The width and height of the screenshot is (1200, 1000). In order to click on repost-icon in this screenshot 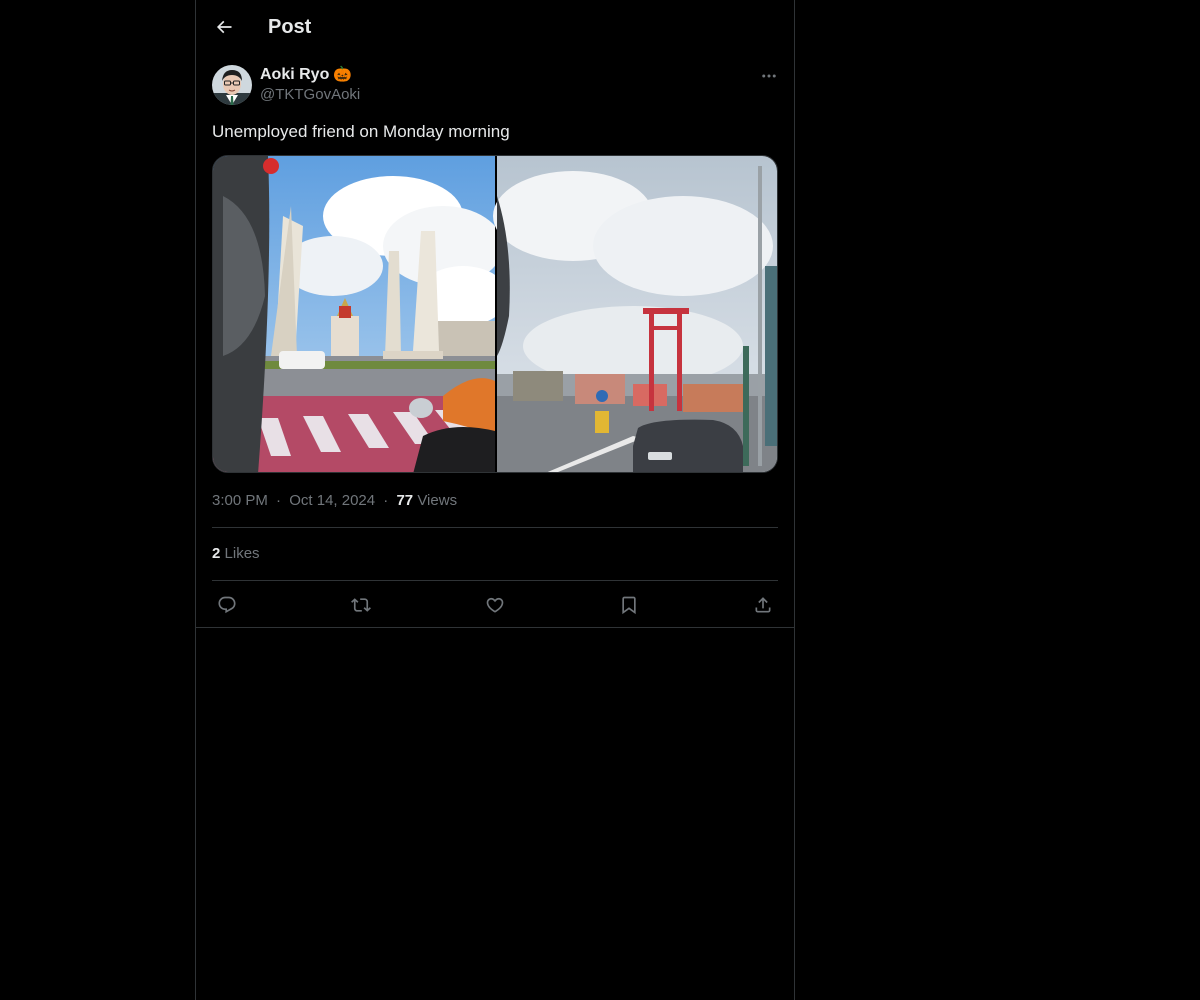, I will do `click(361, 605)`.